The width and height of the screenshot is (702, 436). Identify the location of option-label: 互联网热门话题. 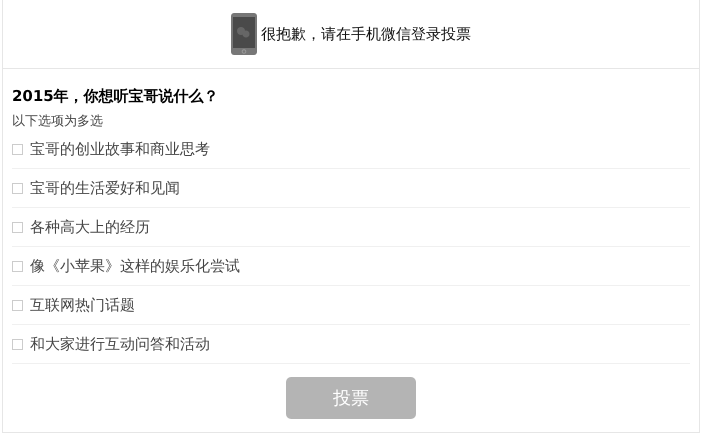
(82, 305).